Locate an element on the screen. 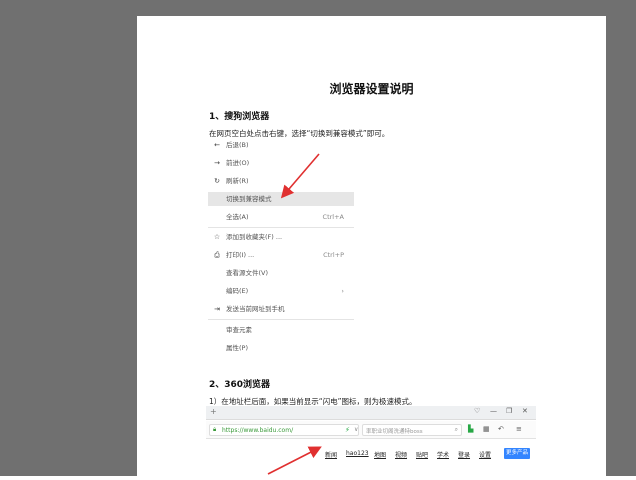 This screenshot has width=636, height=480. annotation-arrows is located at coordinates (294, 314).